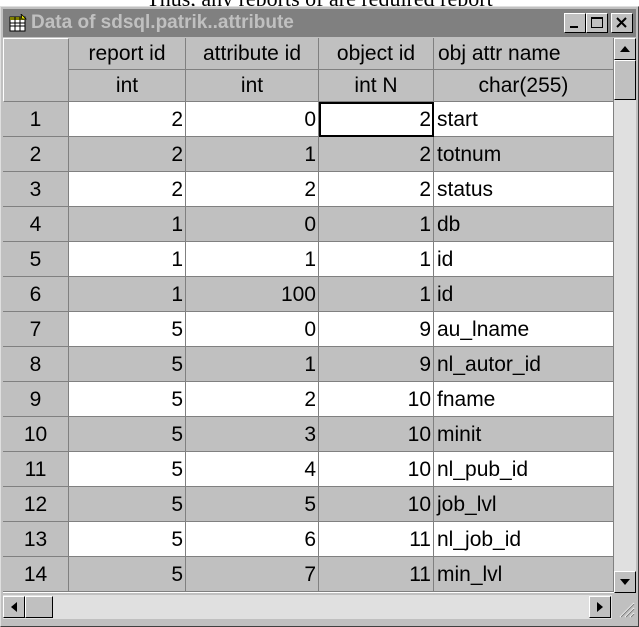  Describe the element at coordinates (307, 607) in the screenshot. I see `horizontal-scrollbar` at that location.